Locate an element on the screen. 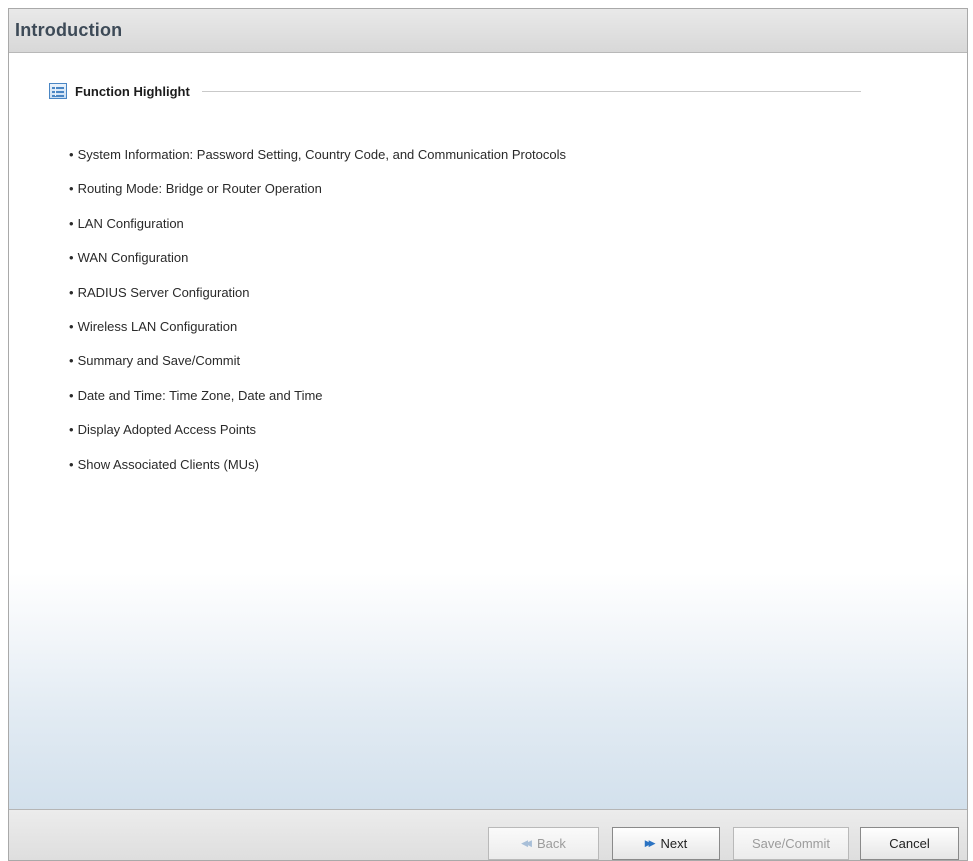  back-button: ◀◀ Back is located at coordinates (543, 843).